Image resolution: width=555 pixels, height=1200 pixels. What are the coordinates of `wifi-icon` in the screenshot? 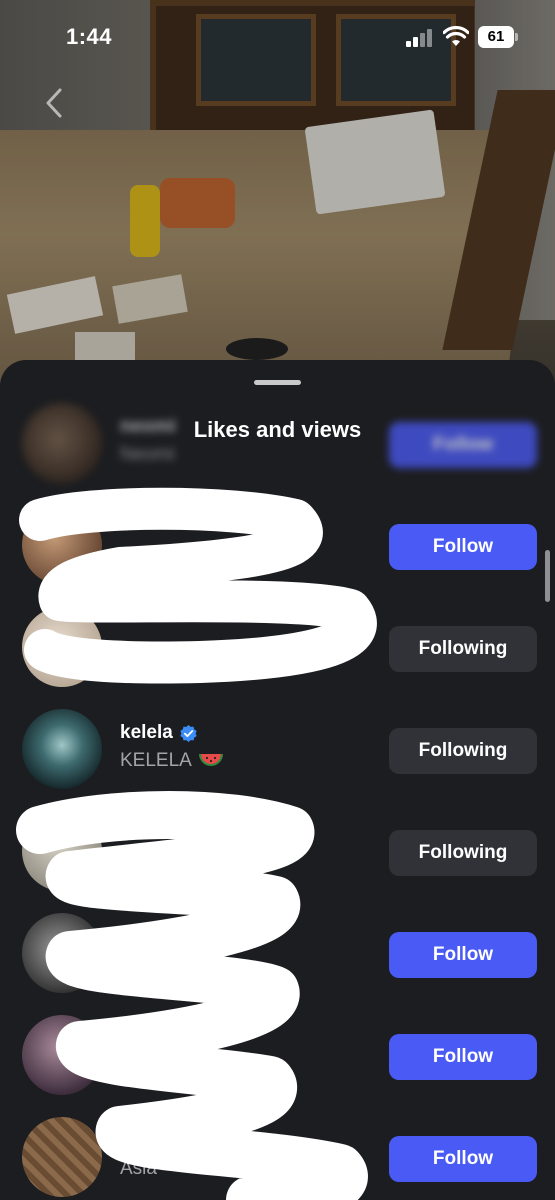 It's located at (456, 36).